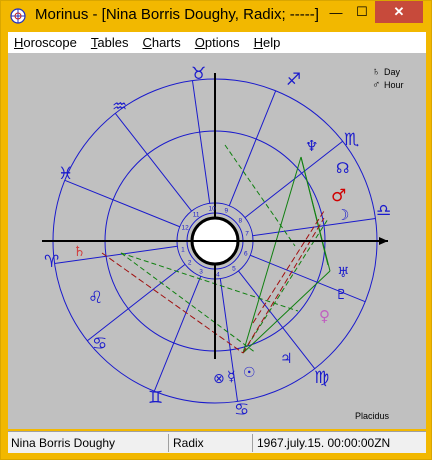 The width and height of the screenshot is (432, 460). I want to click on planet-fortune-icon: ⊗, so click(219, 379).